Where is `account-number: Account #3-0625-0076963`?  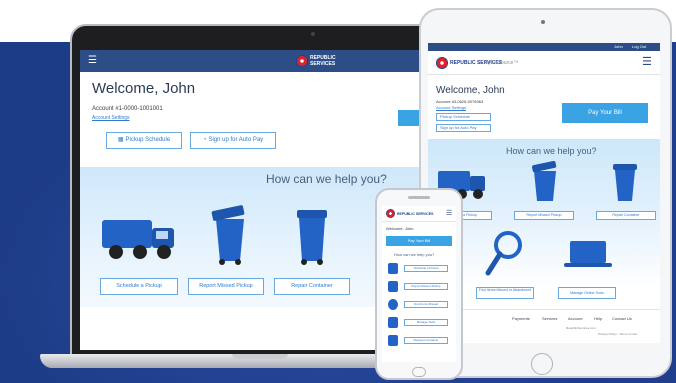 account-number: Account #3-0625-0076963 is located at coordinates (460, 101).